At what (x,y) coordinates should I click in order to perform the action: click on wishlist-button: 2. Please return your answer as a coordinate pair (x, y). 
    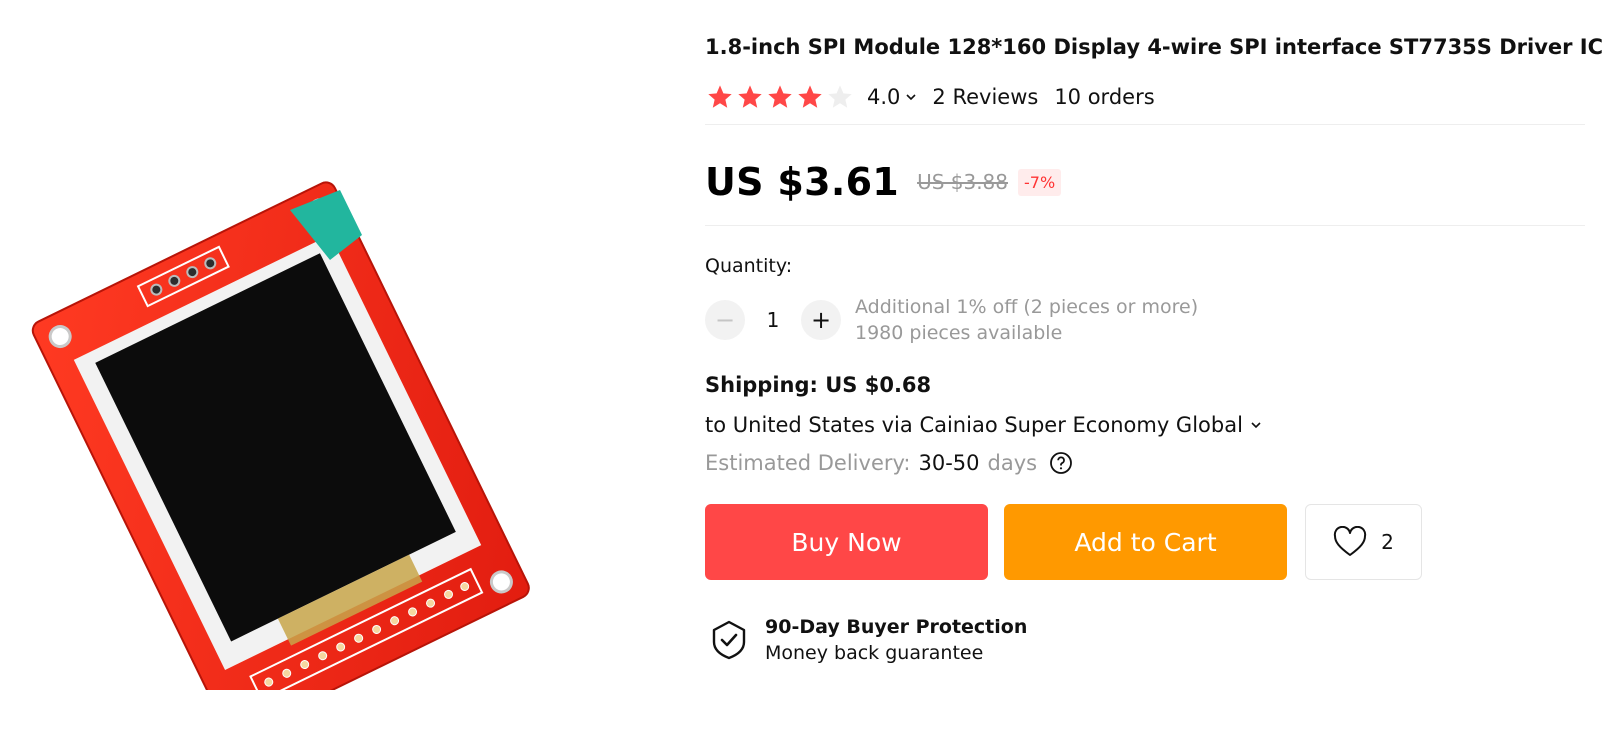
    Looking at the image, I should click on (1363, 542).